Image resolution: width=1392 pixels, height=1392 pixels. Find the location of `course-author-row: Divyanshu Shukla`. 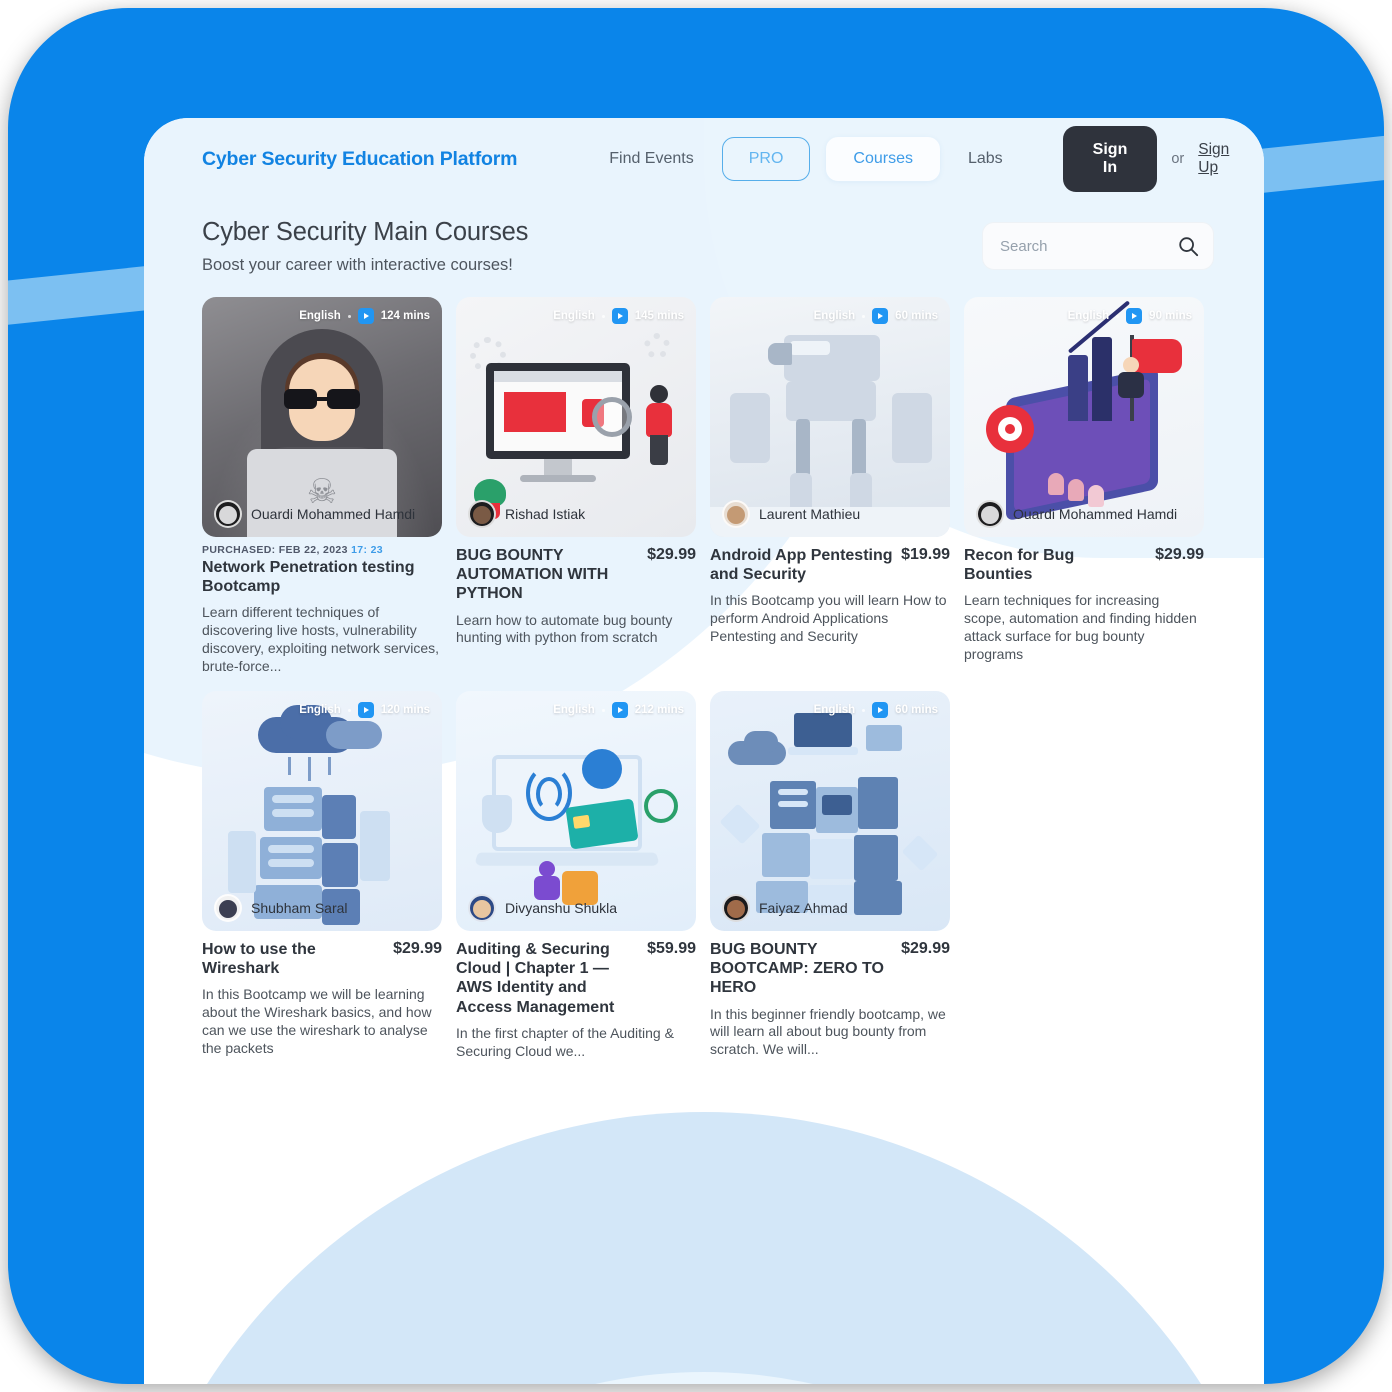

course-author-row: Divyanshu Shukla is located at coordinates (576, 909).